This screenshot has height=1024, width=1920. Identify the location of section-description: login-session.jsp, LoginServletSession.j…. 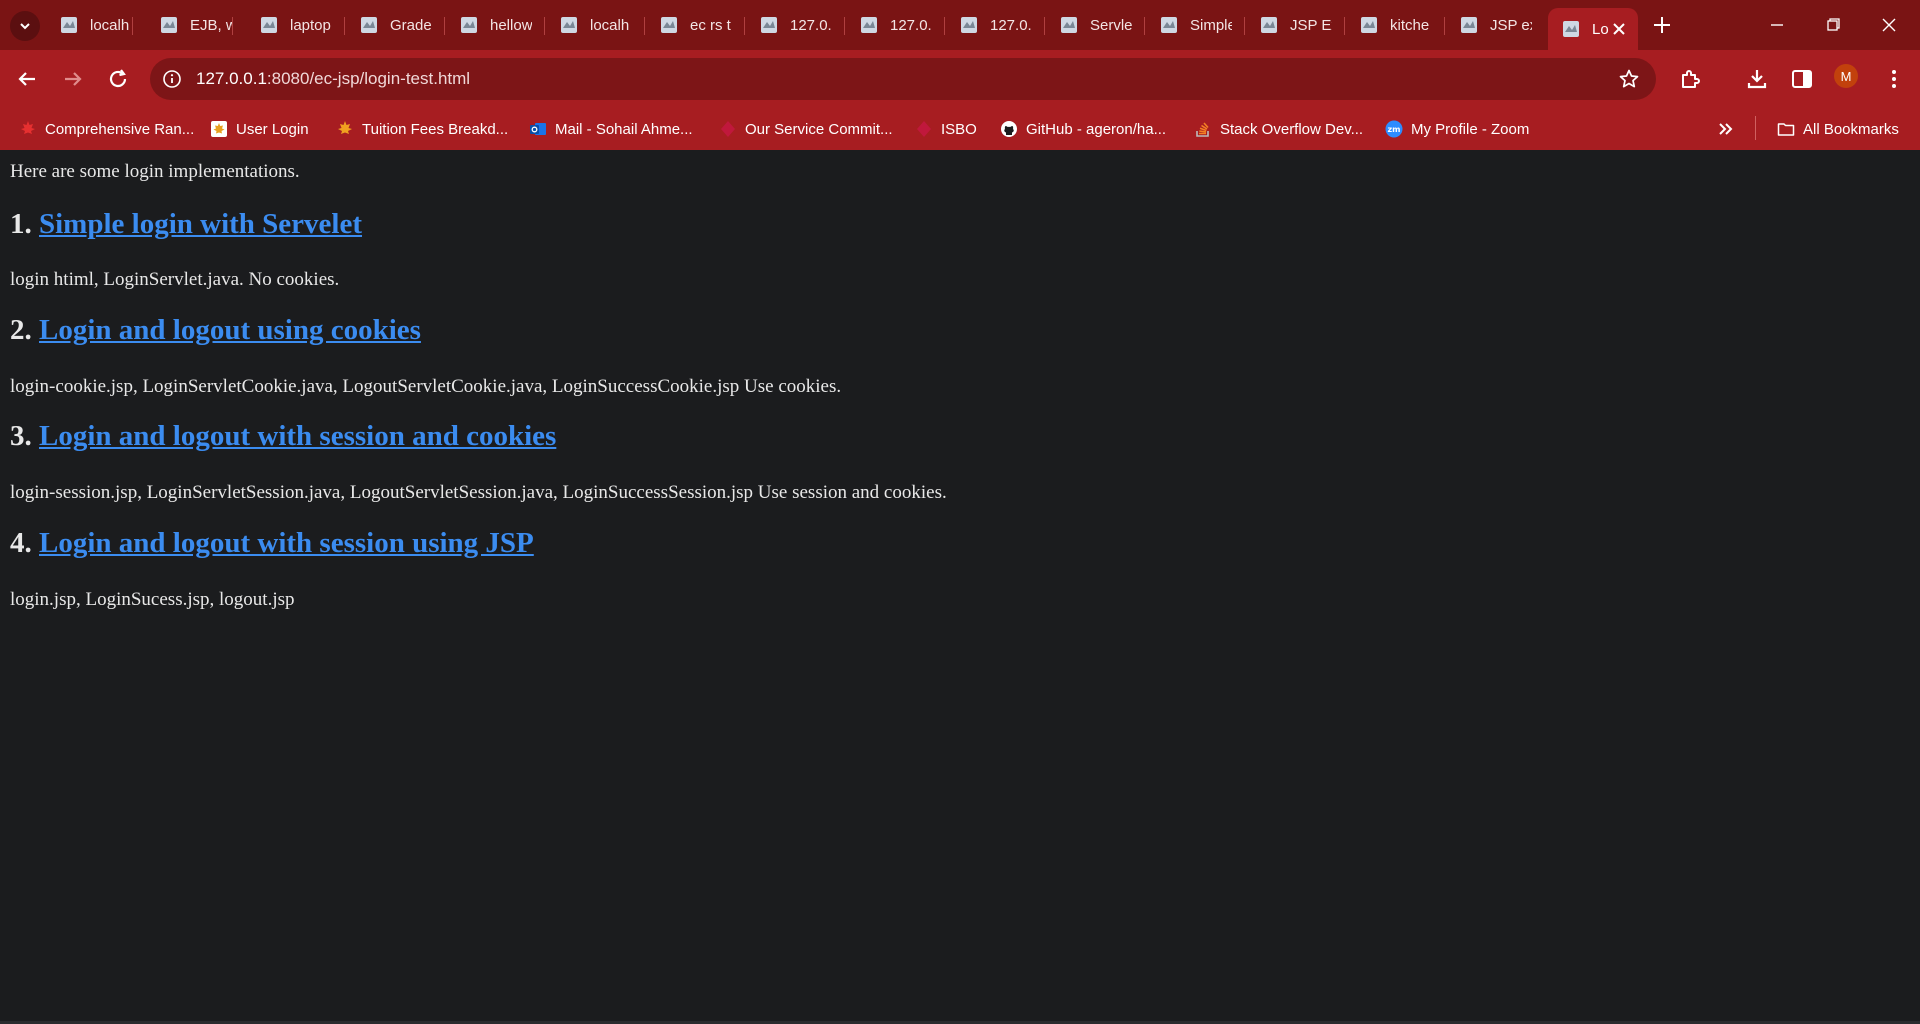
(478, 492).